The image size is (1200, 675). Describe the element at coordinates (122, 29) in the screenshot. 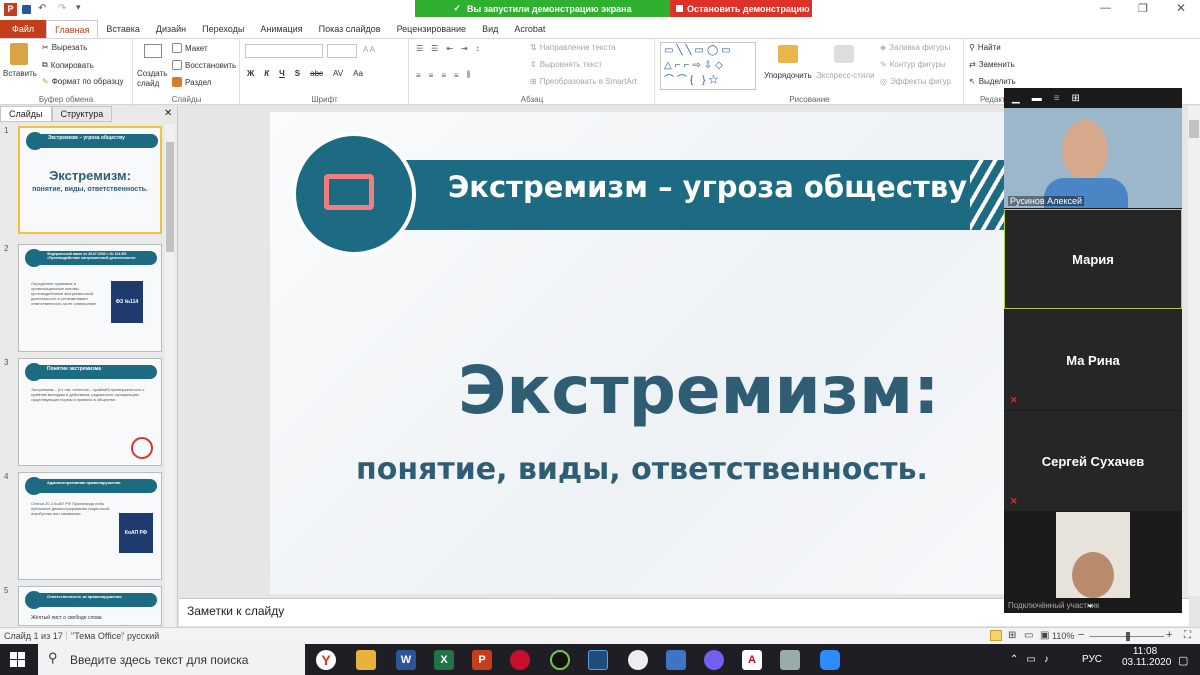

I see `tab-insert: Вставка` at that location.